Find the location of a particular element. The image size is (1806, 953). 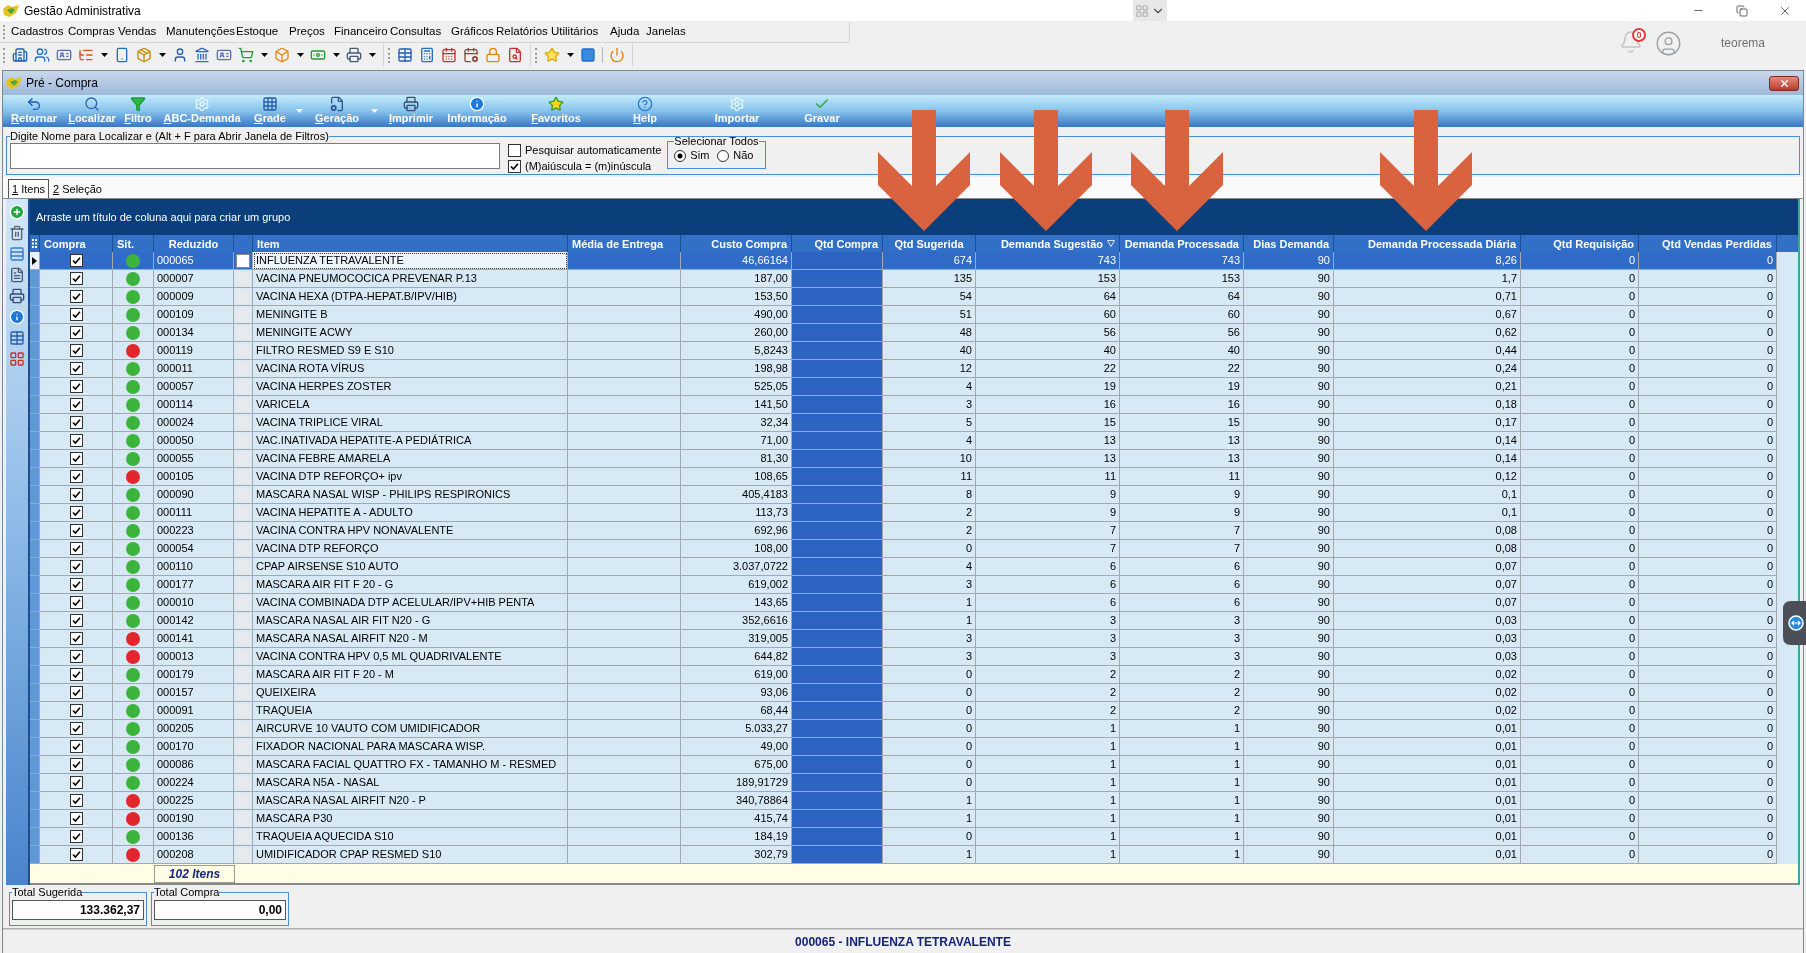

table-row: 000109 MENINGITE B 490,00 51 60 60 90 0,67 0 0 is located at coordinates (903, 315).